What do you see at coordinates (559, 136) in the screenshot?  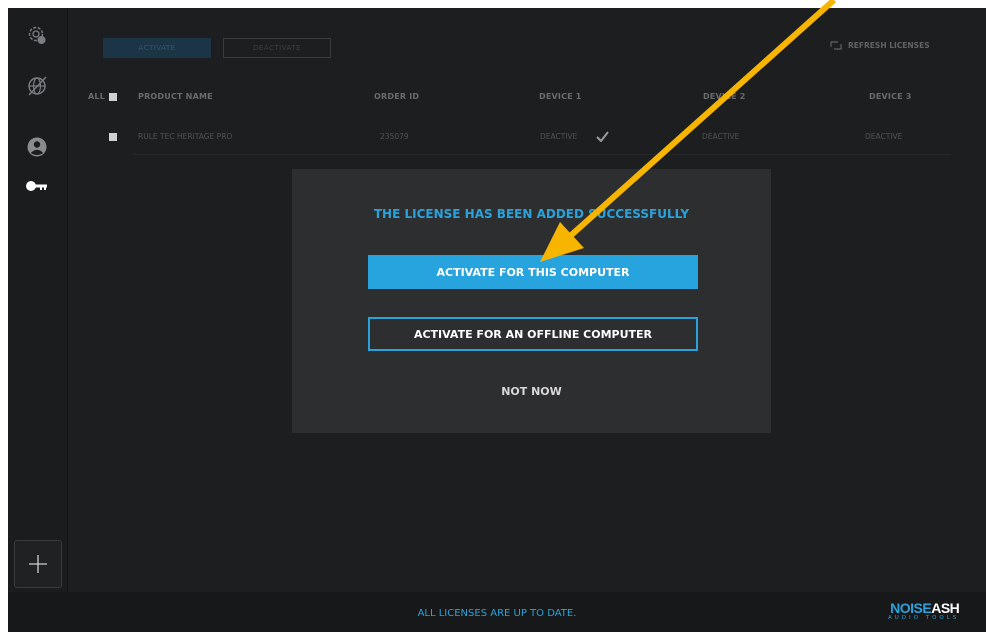 I see `device-1-cell: DEACTIVE` at bounding box center [559, 136].